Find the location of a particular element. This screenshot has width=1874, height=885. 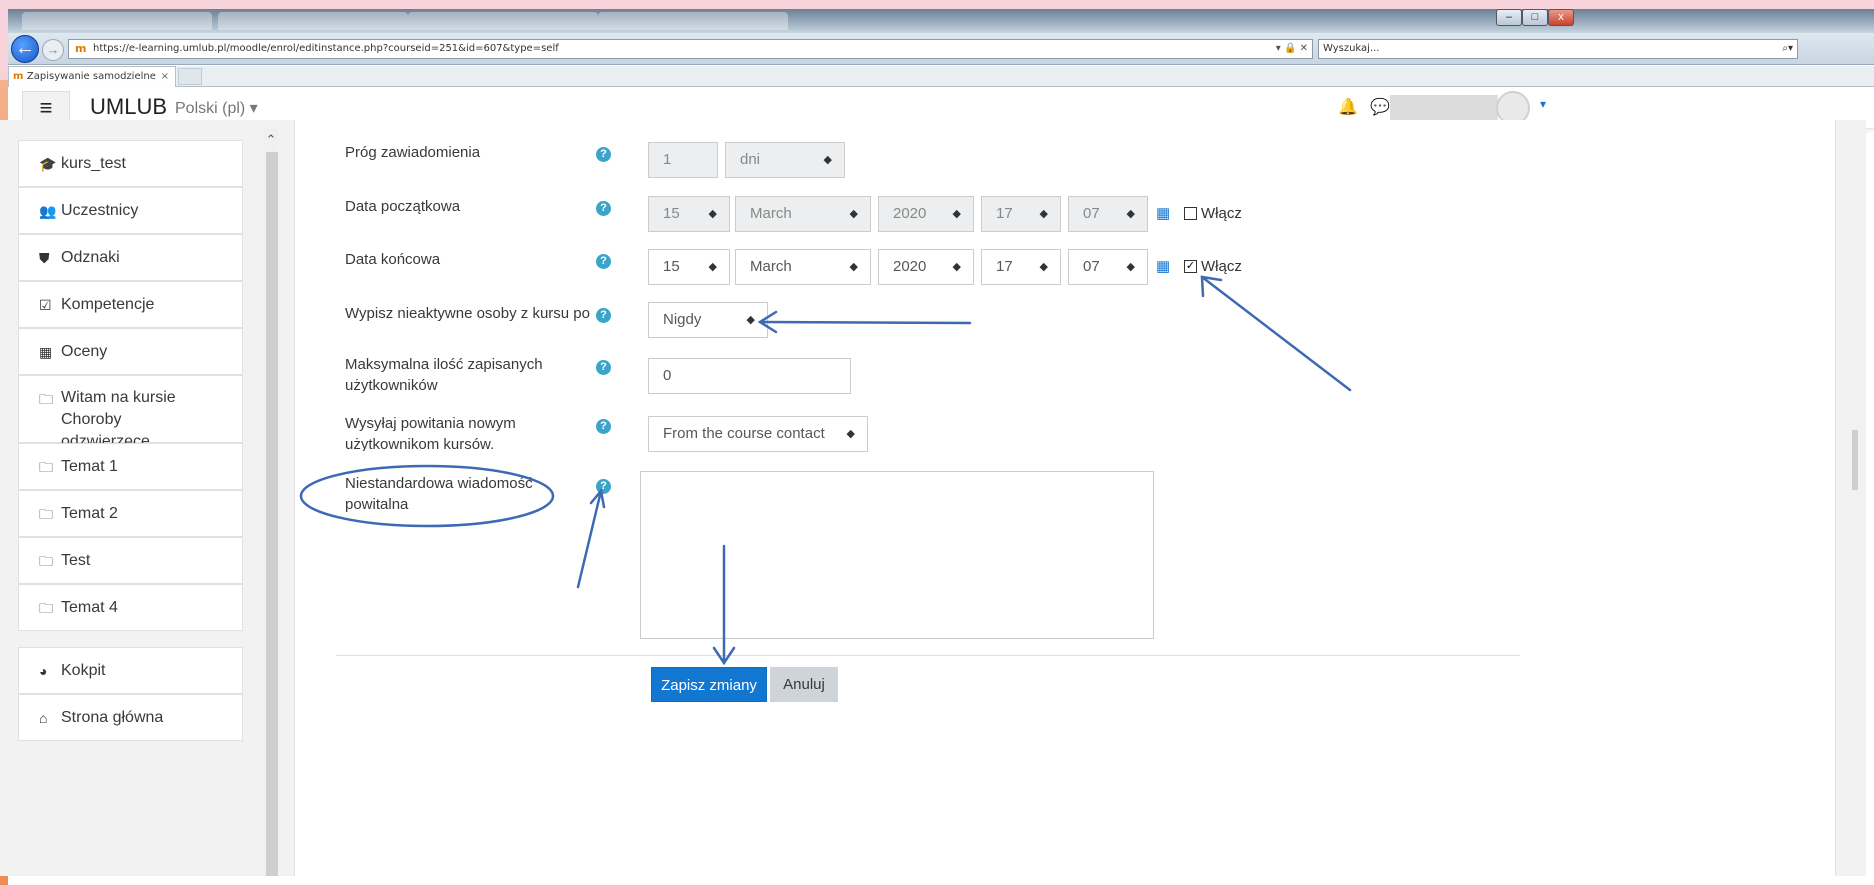

start-date-enable-checkbox is located at coordinates (1190, 213).